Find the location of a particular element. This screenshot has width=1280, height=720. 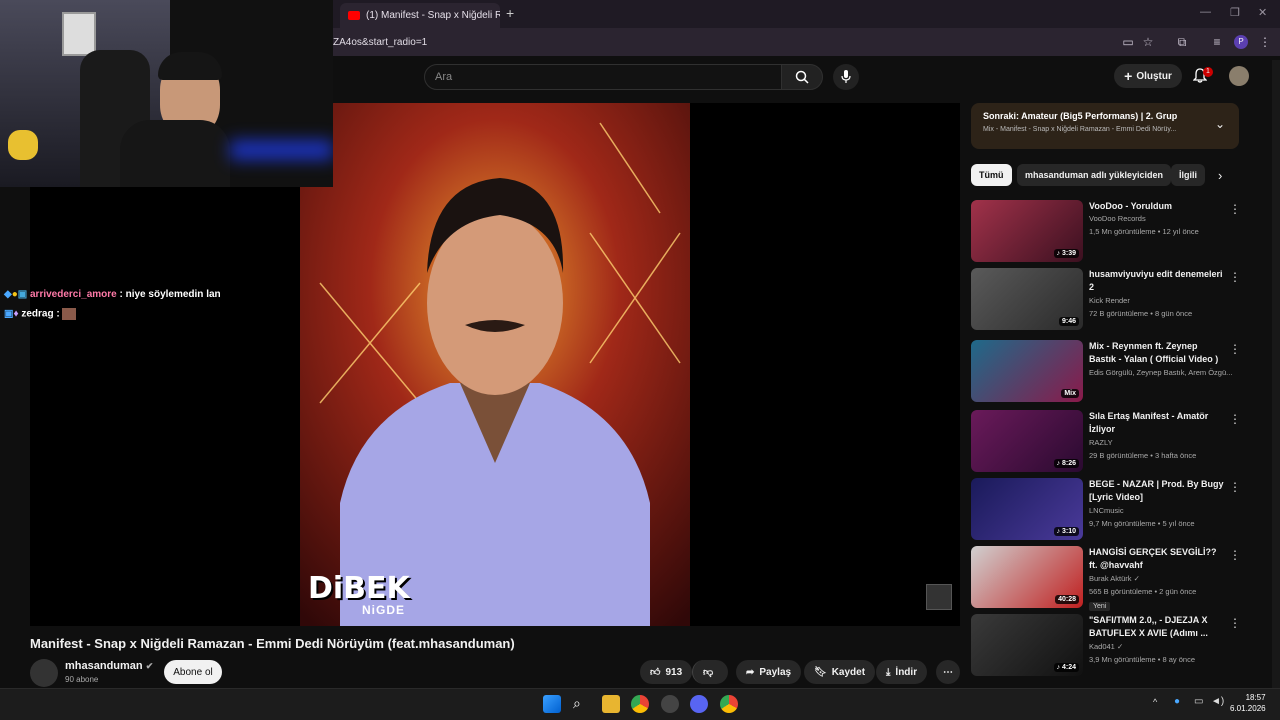

duration-badge: ♪ 8:26 is located at coordinates (1066, 463).